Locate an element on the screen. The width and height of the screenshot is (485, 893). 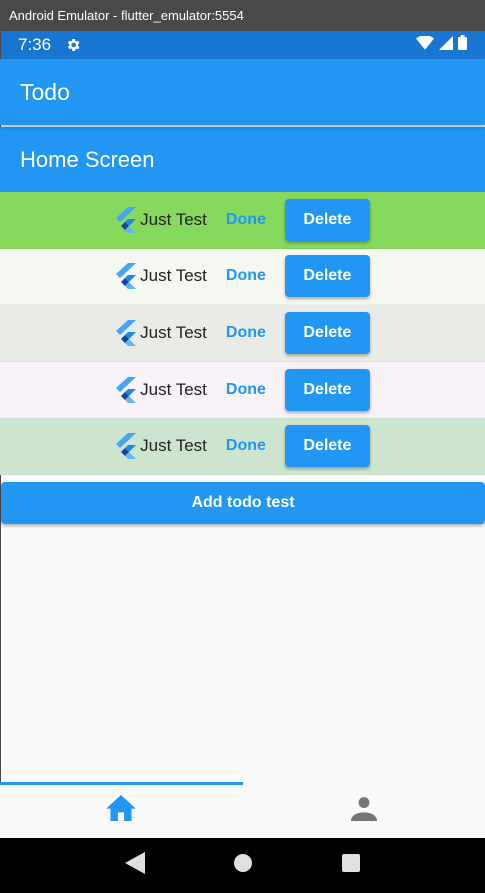
gear-icon is located at coordinates (73, 45).